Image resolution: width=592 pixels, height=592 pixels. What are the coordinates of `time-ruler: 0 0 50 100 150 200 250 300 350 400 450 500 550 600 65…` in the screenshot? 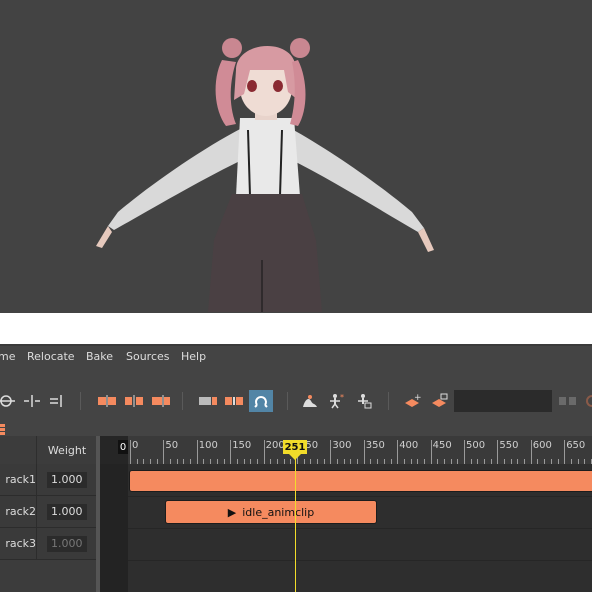 It's located at (346, 450).